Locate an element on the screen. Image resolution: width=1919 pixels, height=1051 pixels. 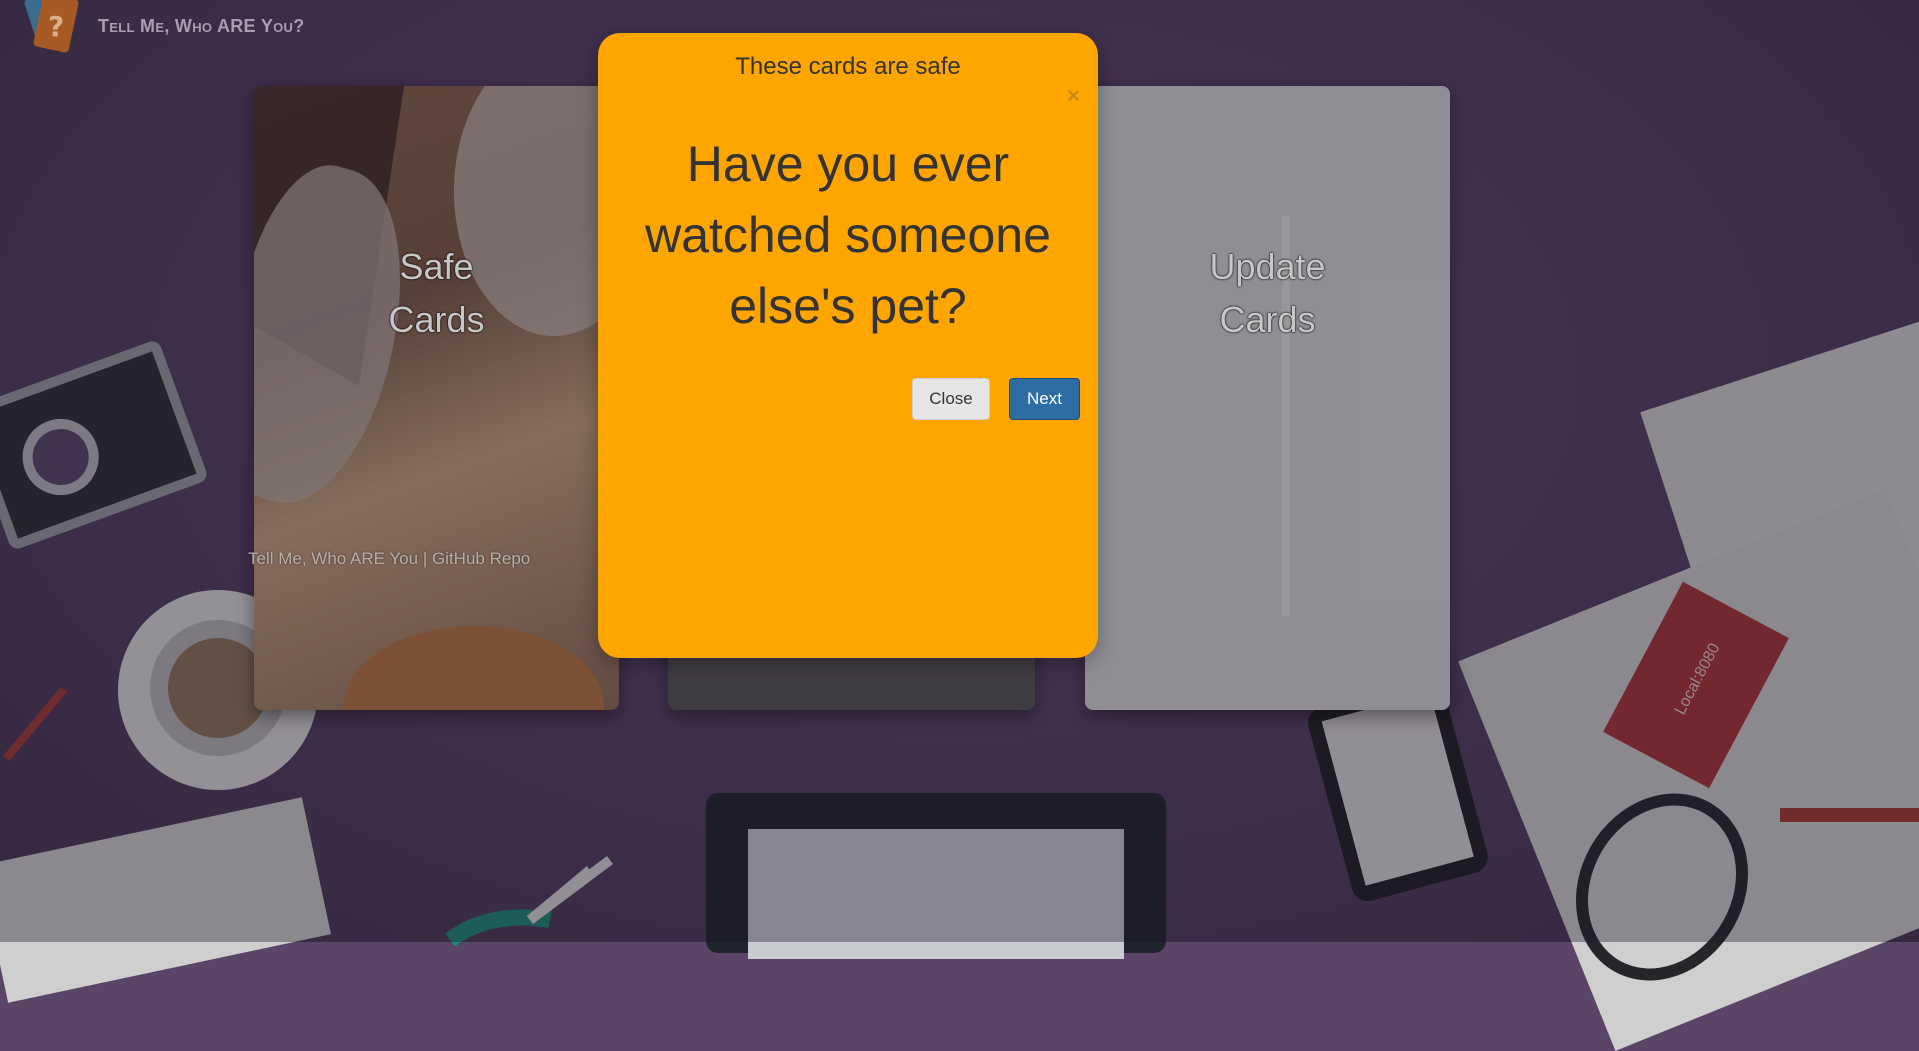
cards-logo-icon: ? is located at coordinates (51, 30).